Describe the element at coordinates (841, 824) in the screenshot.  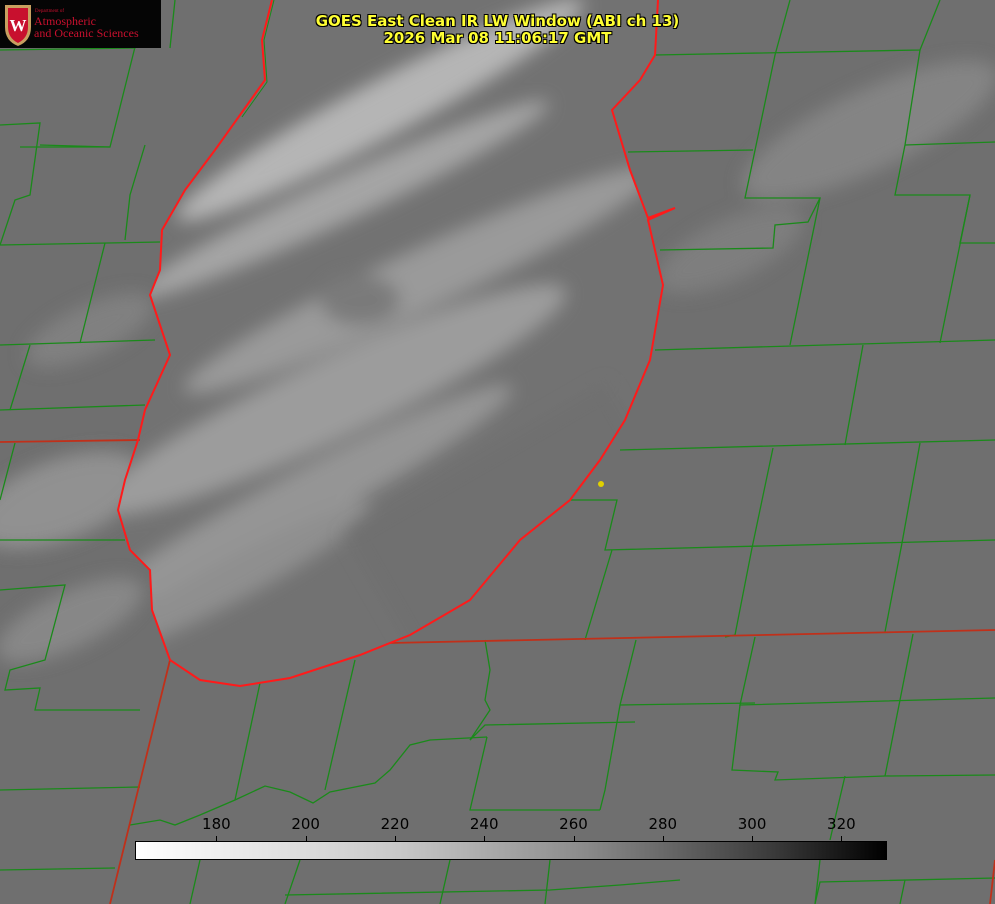
I see `colorbar-tick-label: 320` at that location.